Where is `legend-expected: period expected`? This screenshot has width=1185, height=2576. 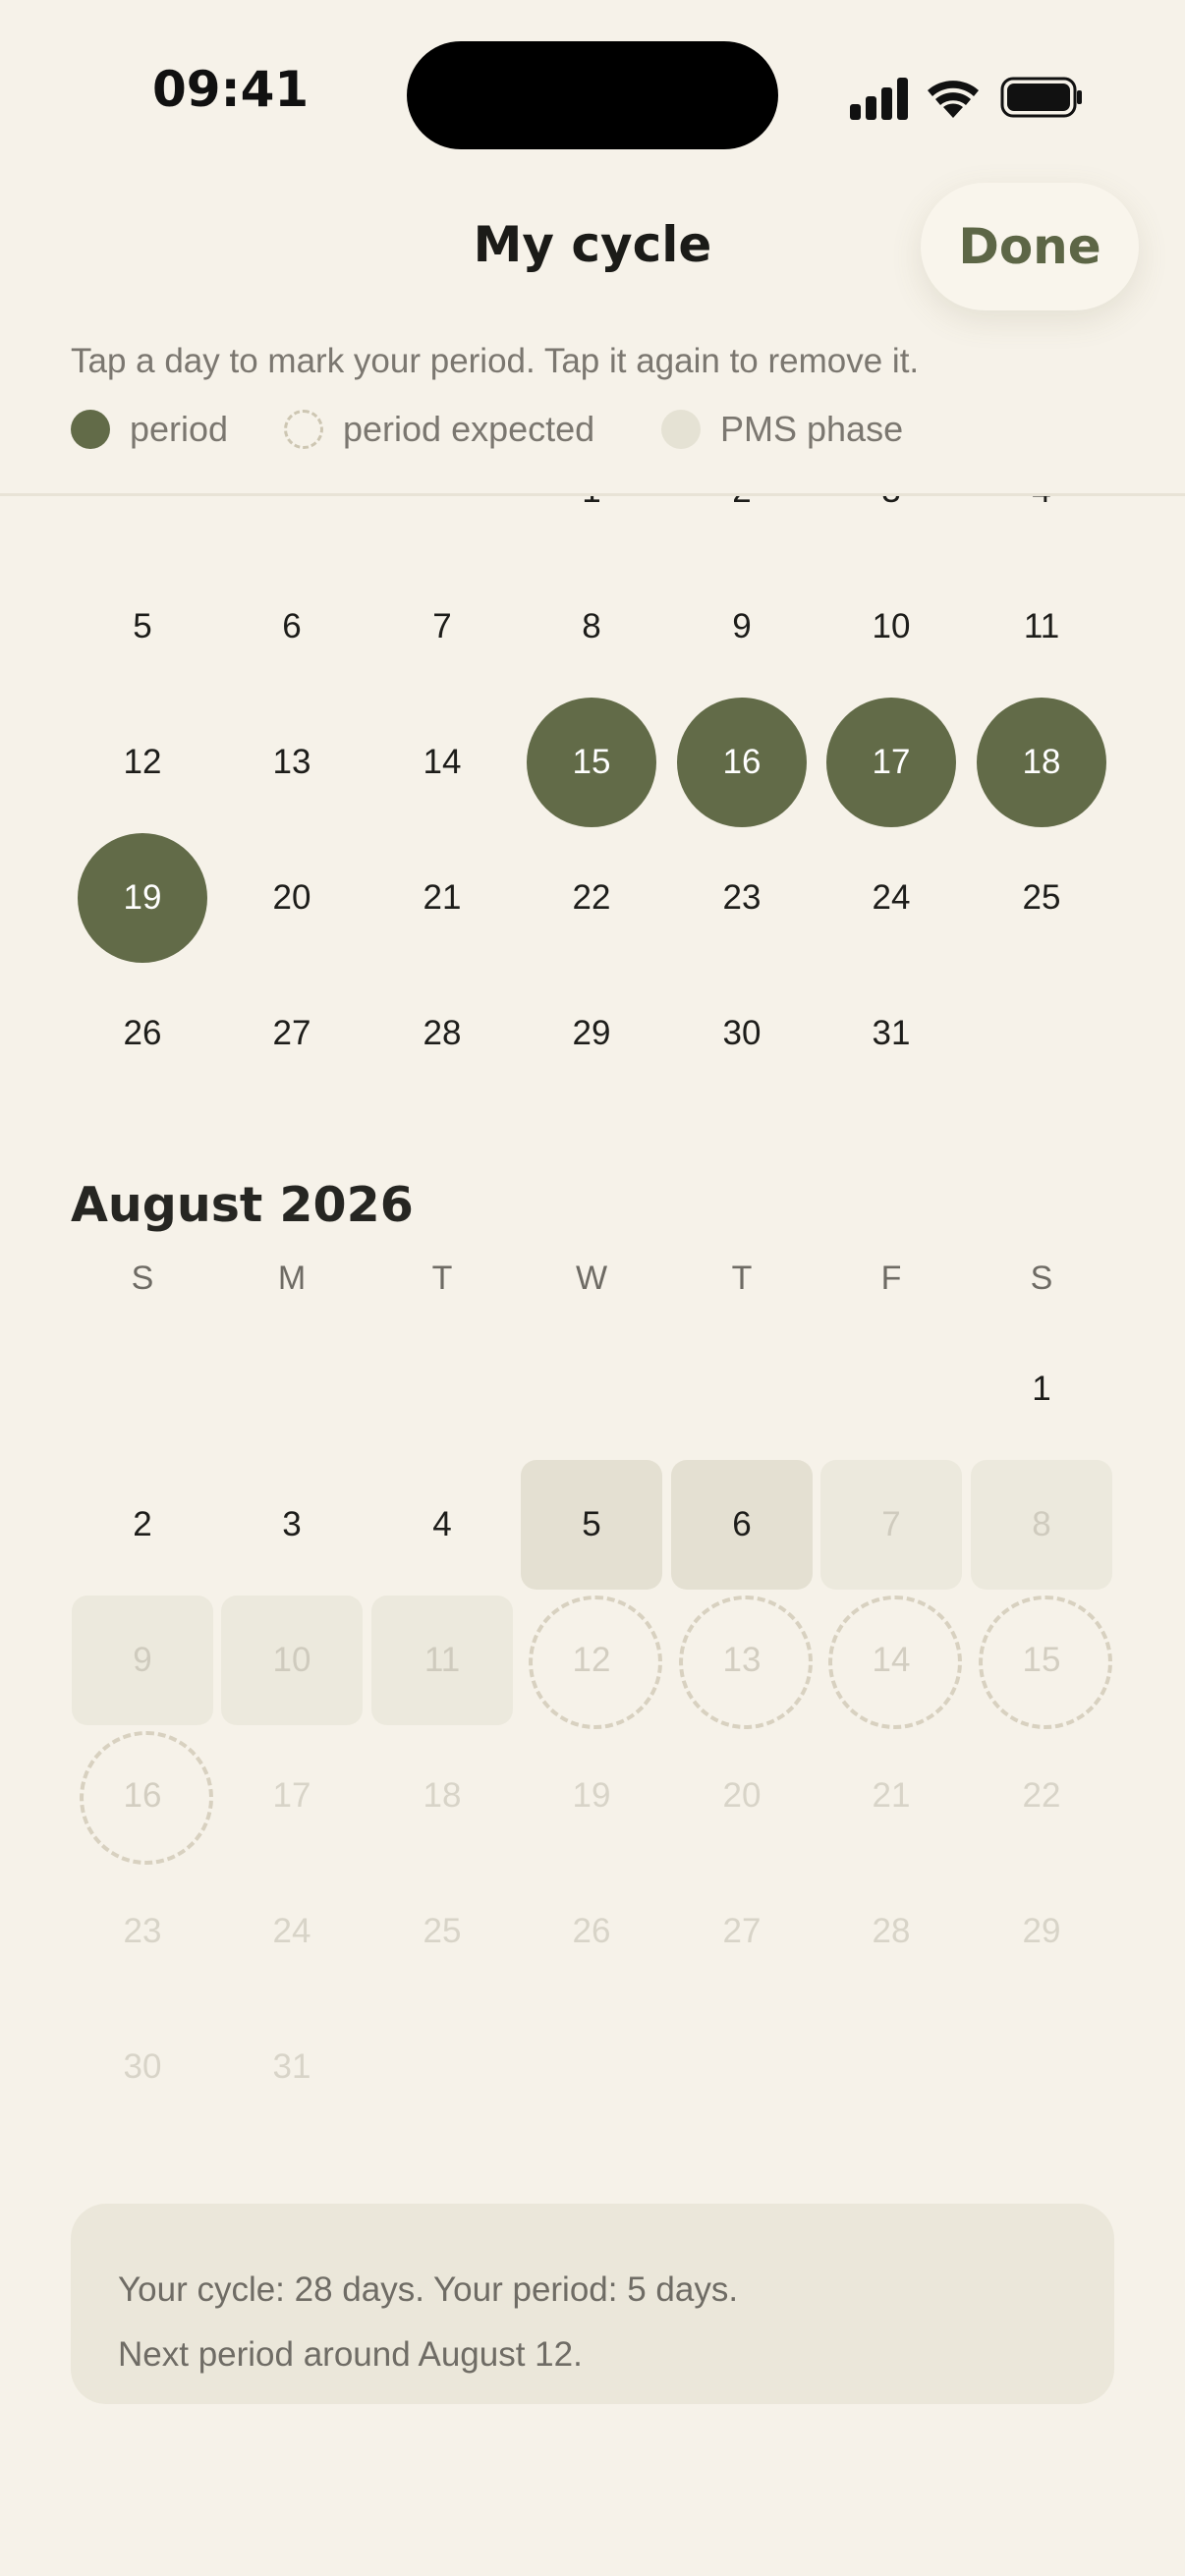 legend-expected: period expected is located at coordinates (439, 429).